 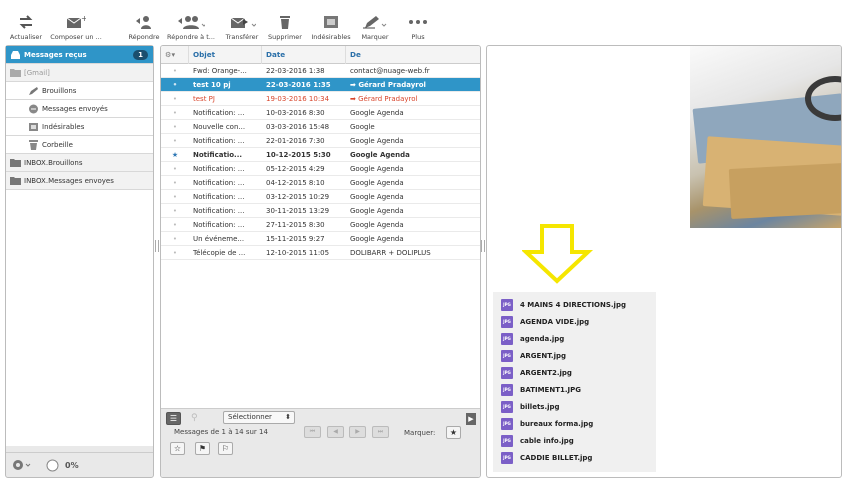 I want to click on delete-button: Supprimer, so click(x=285, y=28).